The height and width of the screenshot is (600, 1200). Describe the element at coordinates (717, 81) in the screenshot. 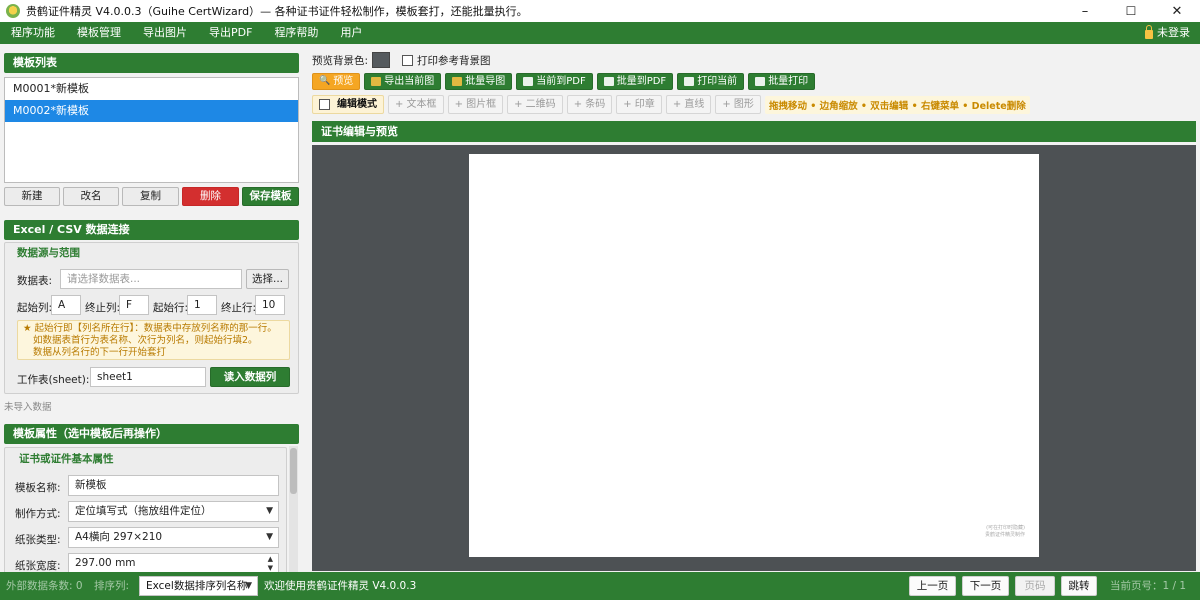

I see `print-current-label: 打印当前` at that location.